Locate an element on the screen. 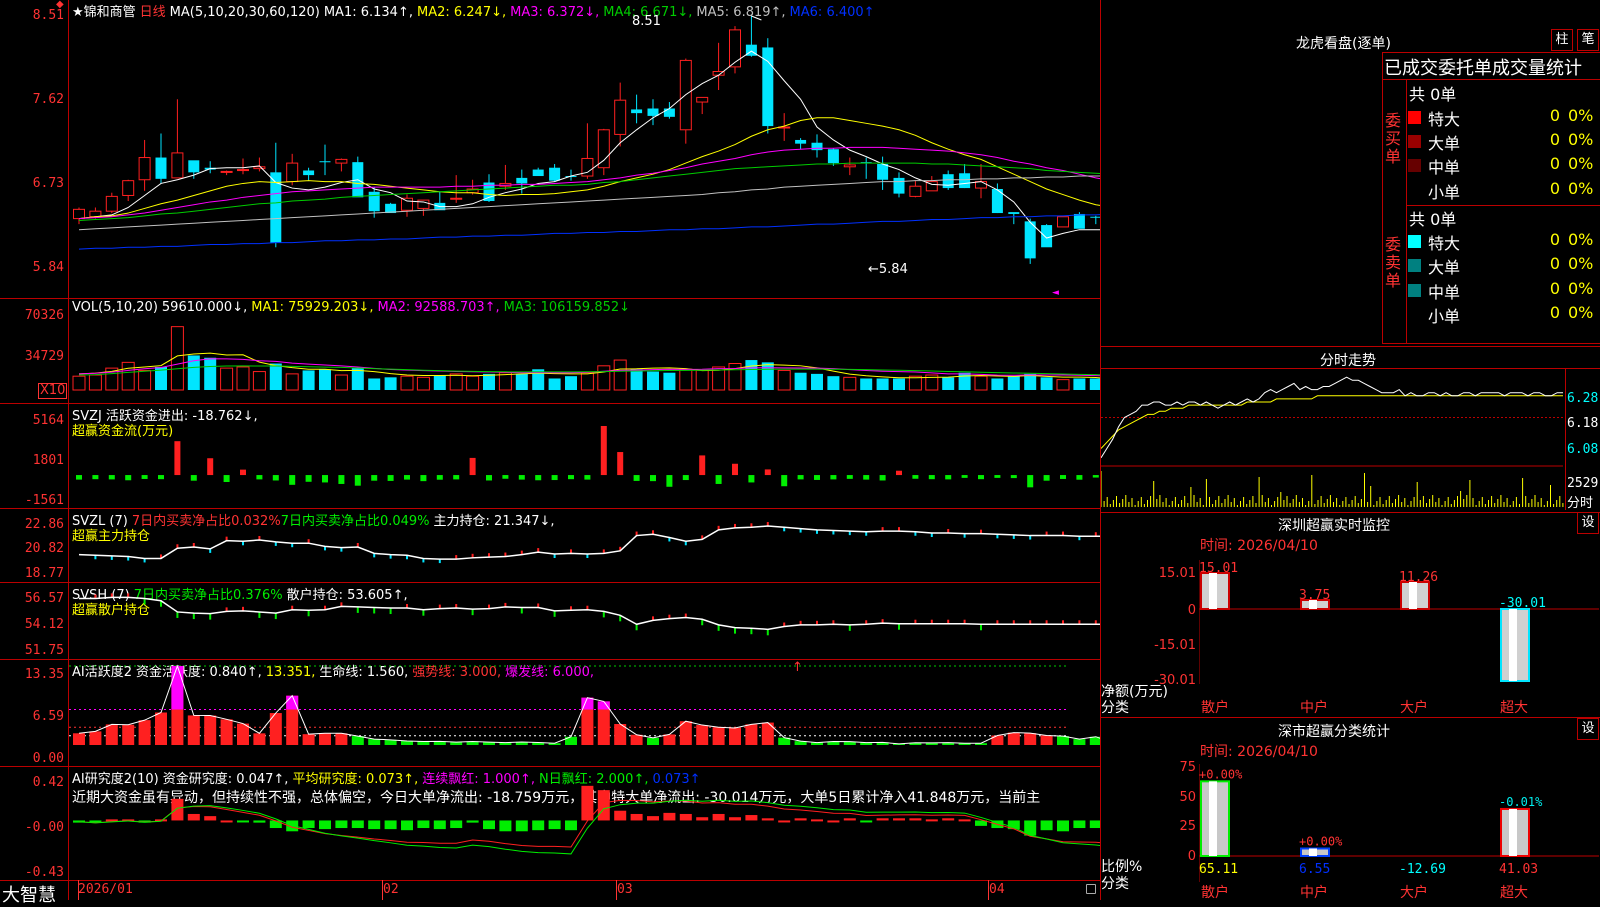  sell-large-count: 0 is located at coordinates (1554, 263).